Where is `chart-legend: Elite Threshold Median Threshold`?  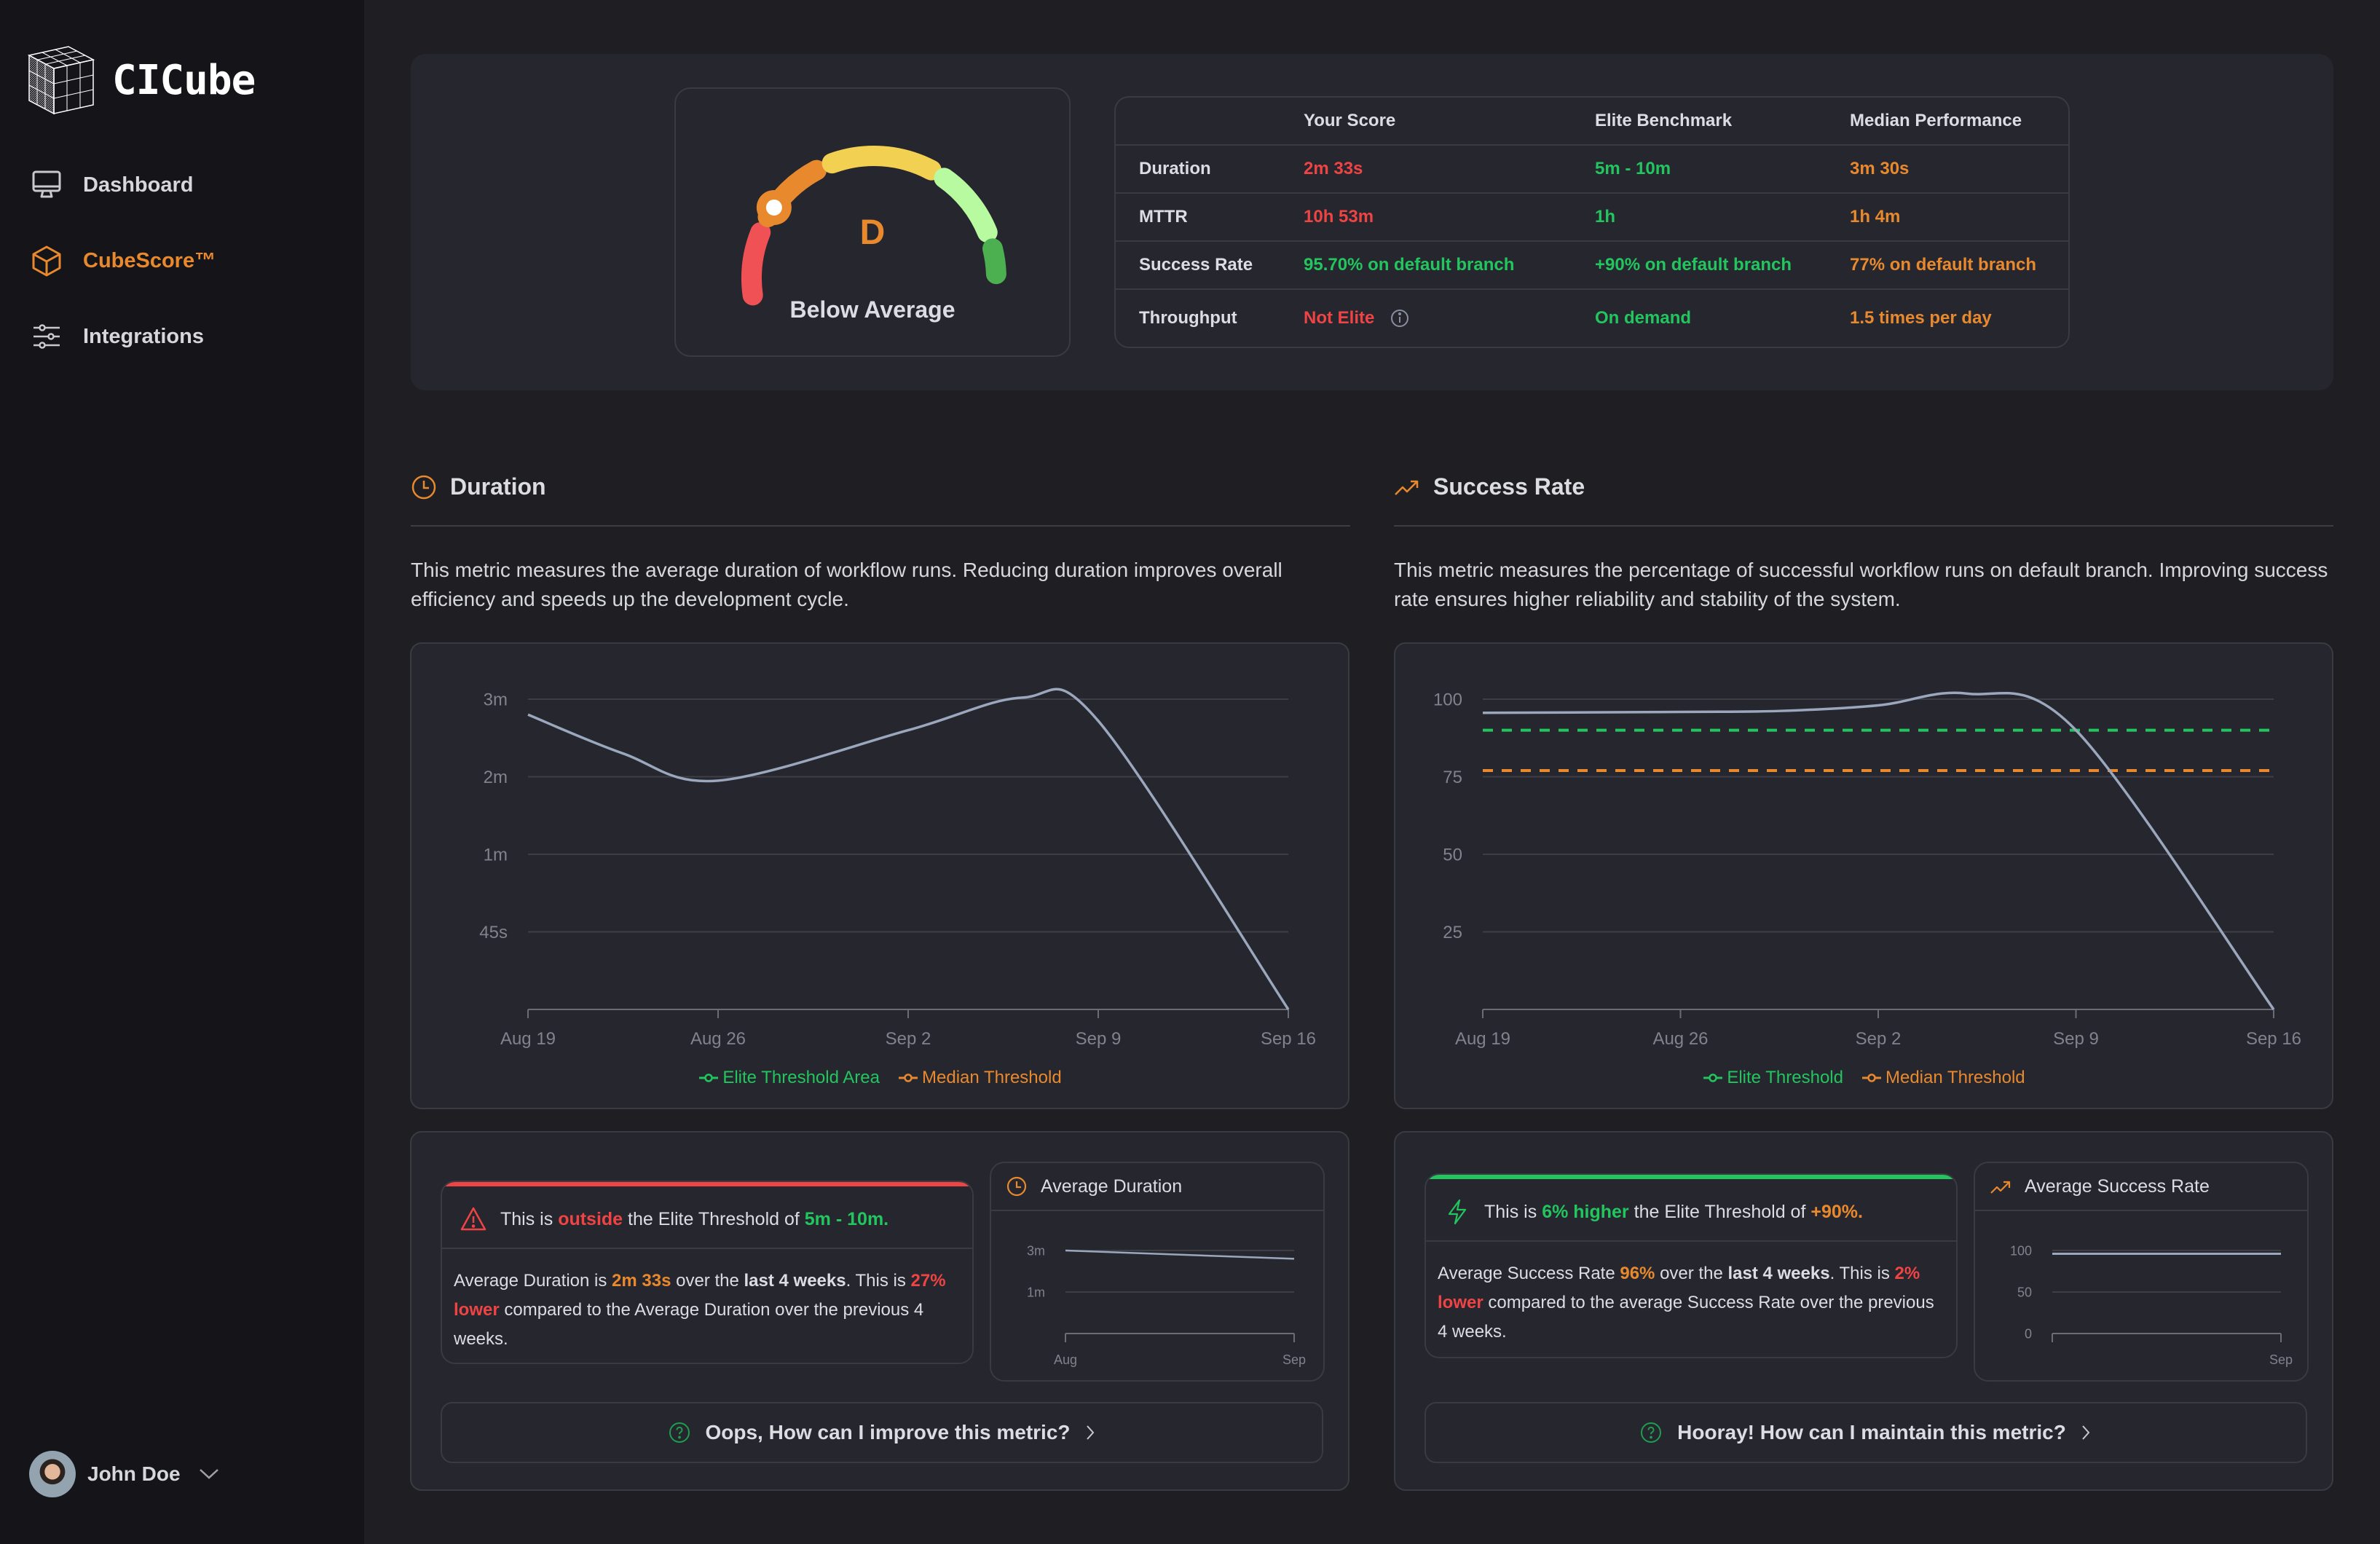
chart-legend: Elite Threshold Median Threshold is located at coordinates (1863, 1078).